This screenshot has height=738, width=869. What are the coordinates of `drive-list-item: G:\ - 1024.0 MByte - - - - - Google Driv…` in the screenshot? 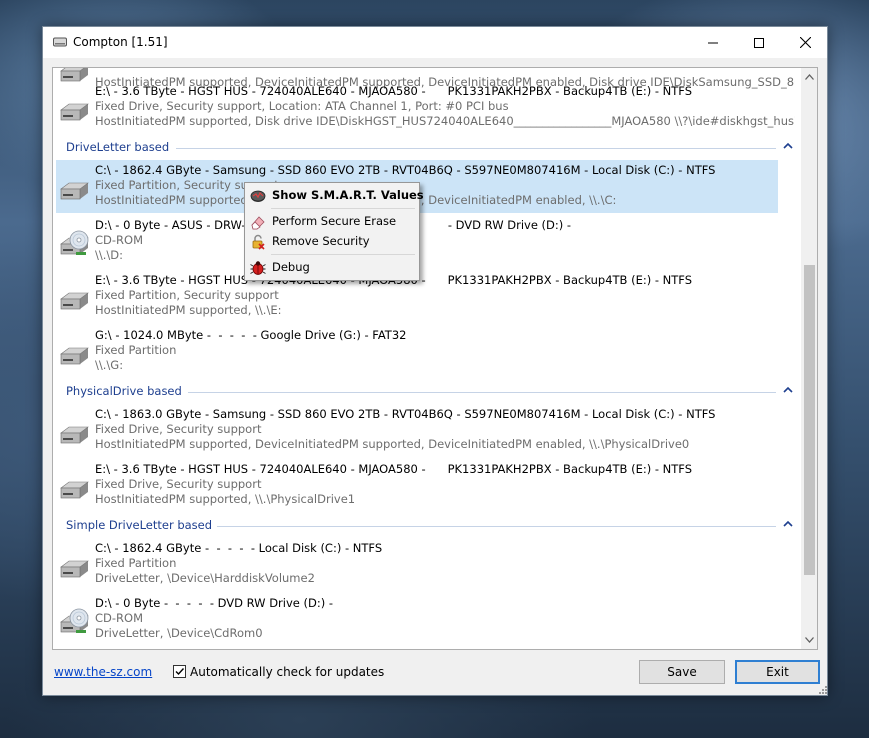 It's located at (427, 351).